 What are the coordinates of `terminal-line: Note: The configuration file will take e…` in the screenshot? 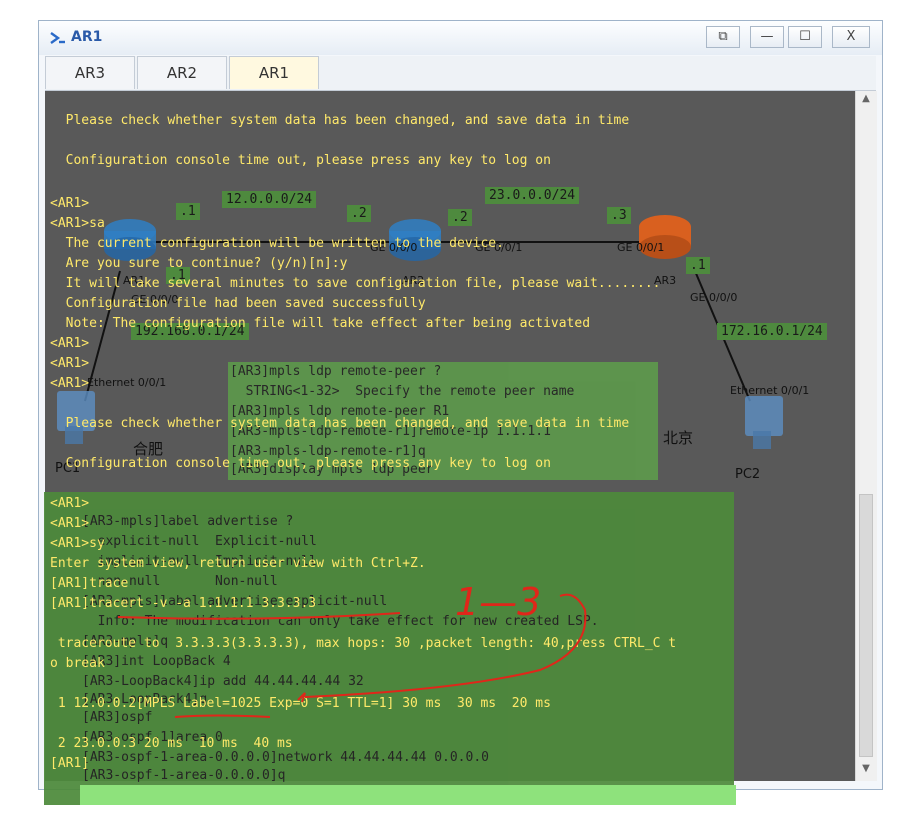 It's located at (320, 323).